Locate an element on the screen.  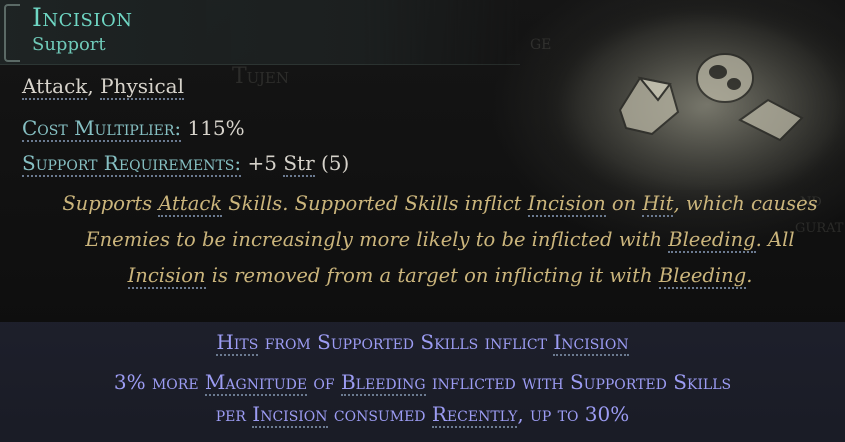
desc-text: on is located at coordinates (624, 203).